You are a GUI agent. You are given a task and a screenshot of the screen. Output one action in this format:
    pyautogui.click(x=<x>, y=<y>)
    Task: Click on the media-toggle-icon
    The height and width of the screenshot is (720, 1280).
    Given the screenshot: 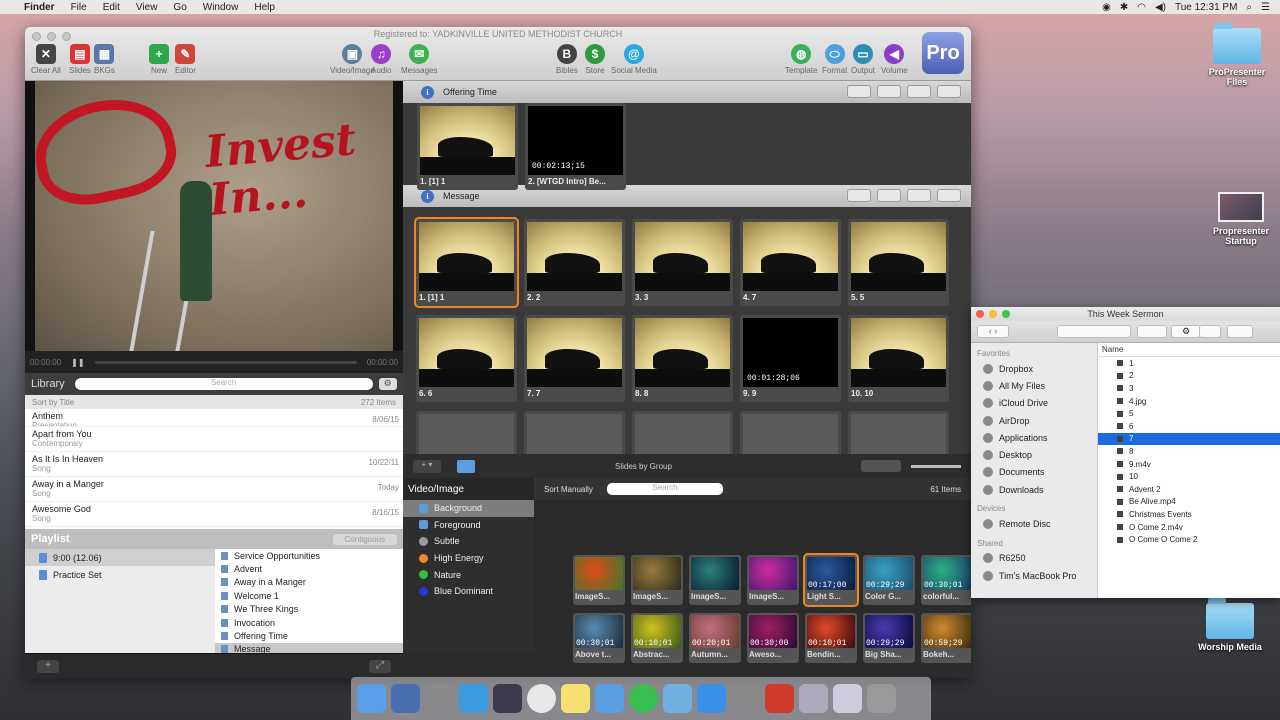 What is the action you would take?
    pyautogui.click(x=466, y=466)
    